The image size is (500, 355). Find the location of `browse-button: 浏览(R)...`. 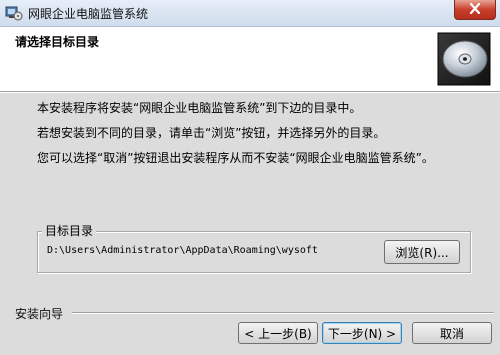

browse-button: 浏览(R)... is located at coordinates (422, 252).